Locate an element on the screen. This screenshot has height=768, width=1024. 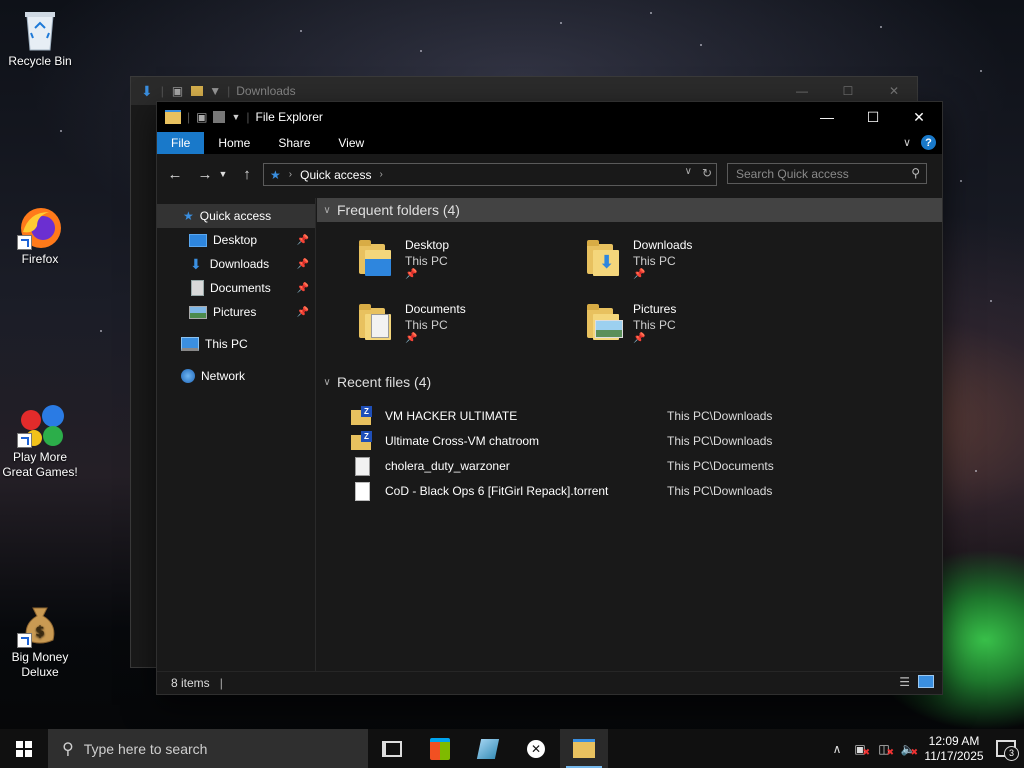
desktop-folder-icon is located at coordinates (378, 258).